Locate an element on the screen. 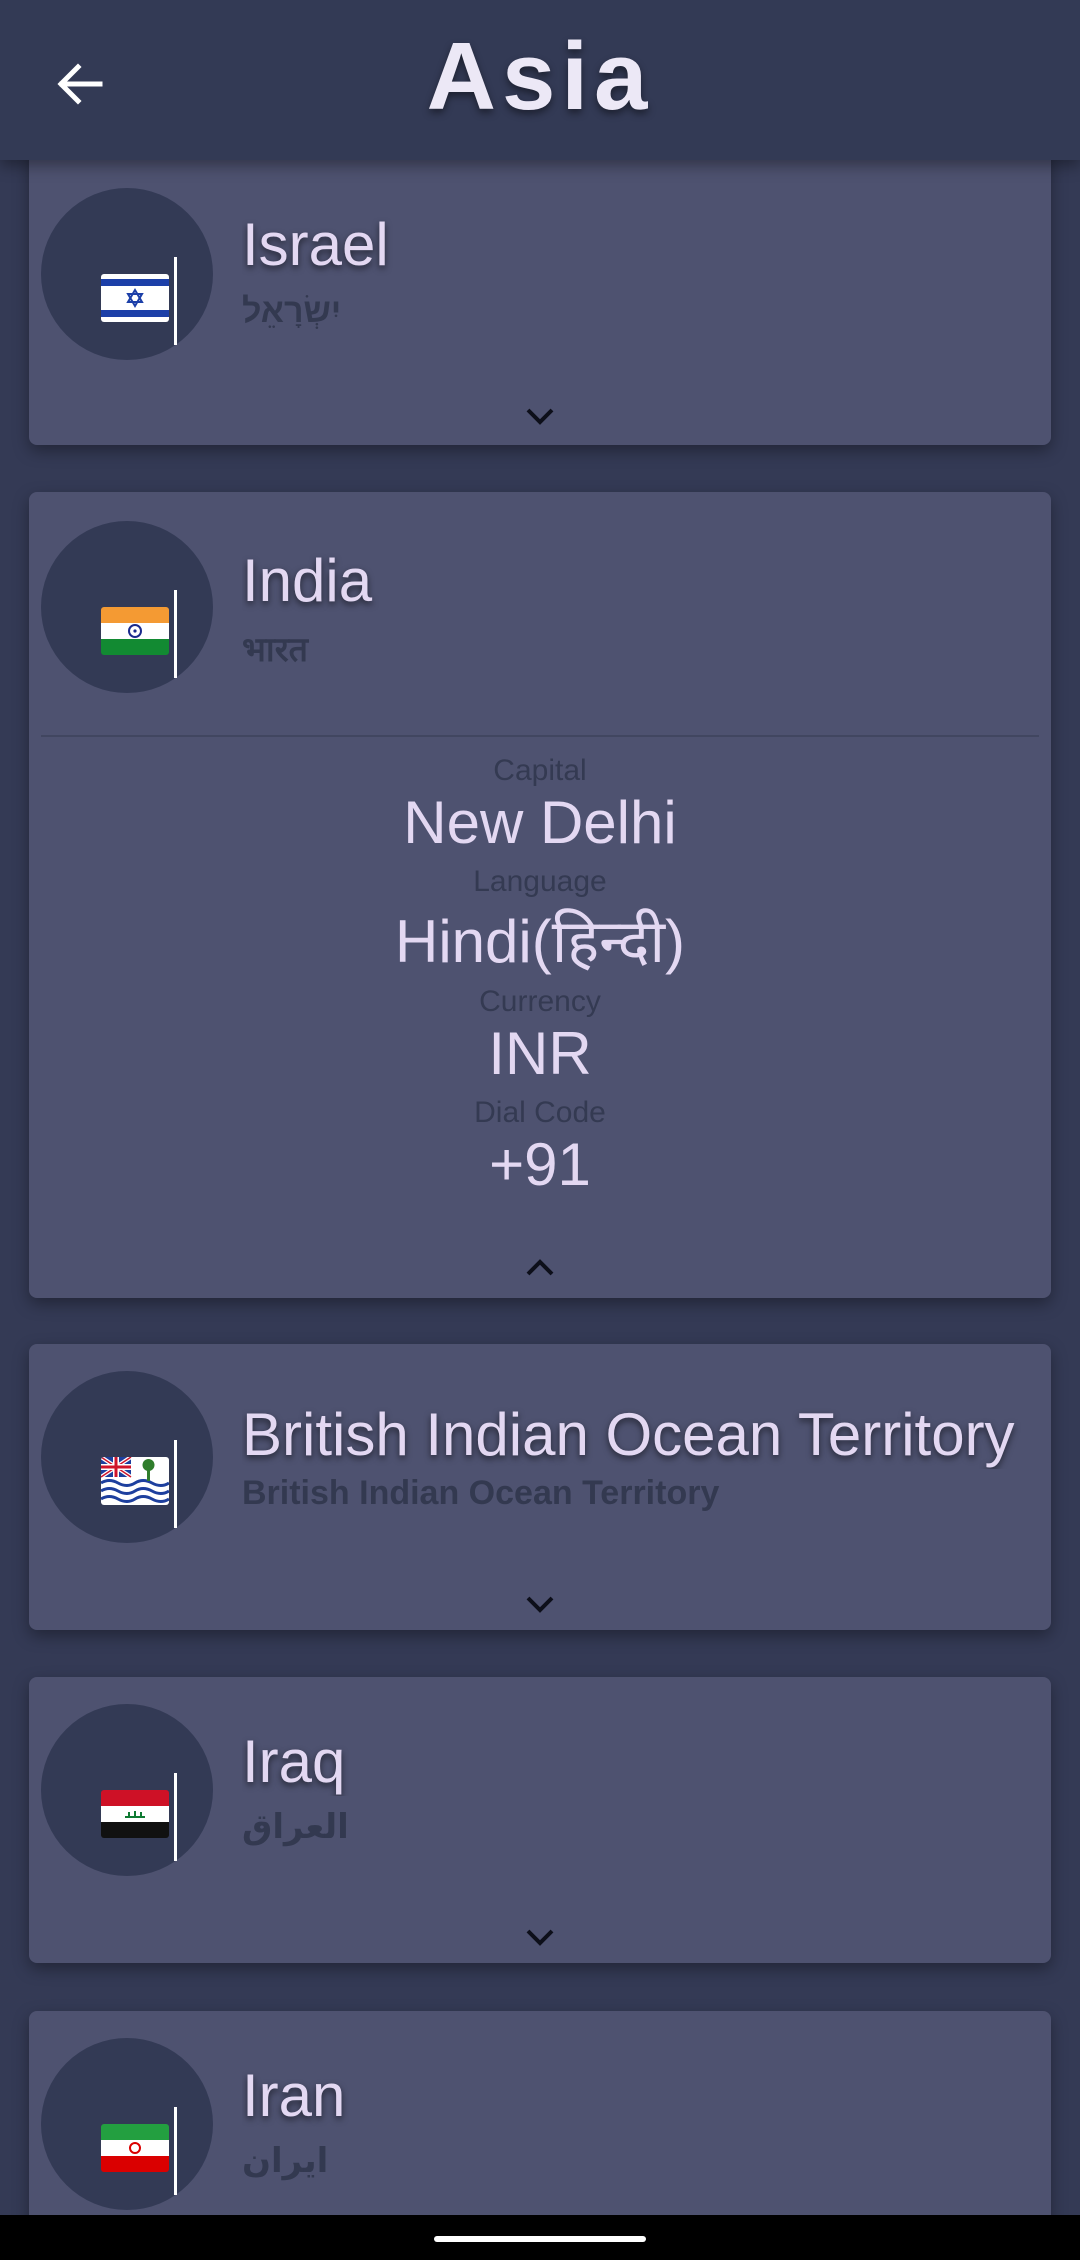 Image resolution: width=1080 pixels, height=2260 pixels. native-name: יִשְׂרָאֵל is located at coordinates (292, 311).